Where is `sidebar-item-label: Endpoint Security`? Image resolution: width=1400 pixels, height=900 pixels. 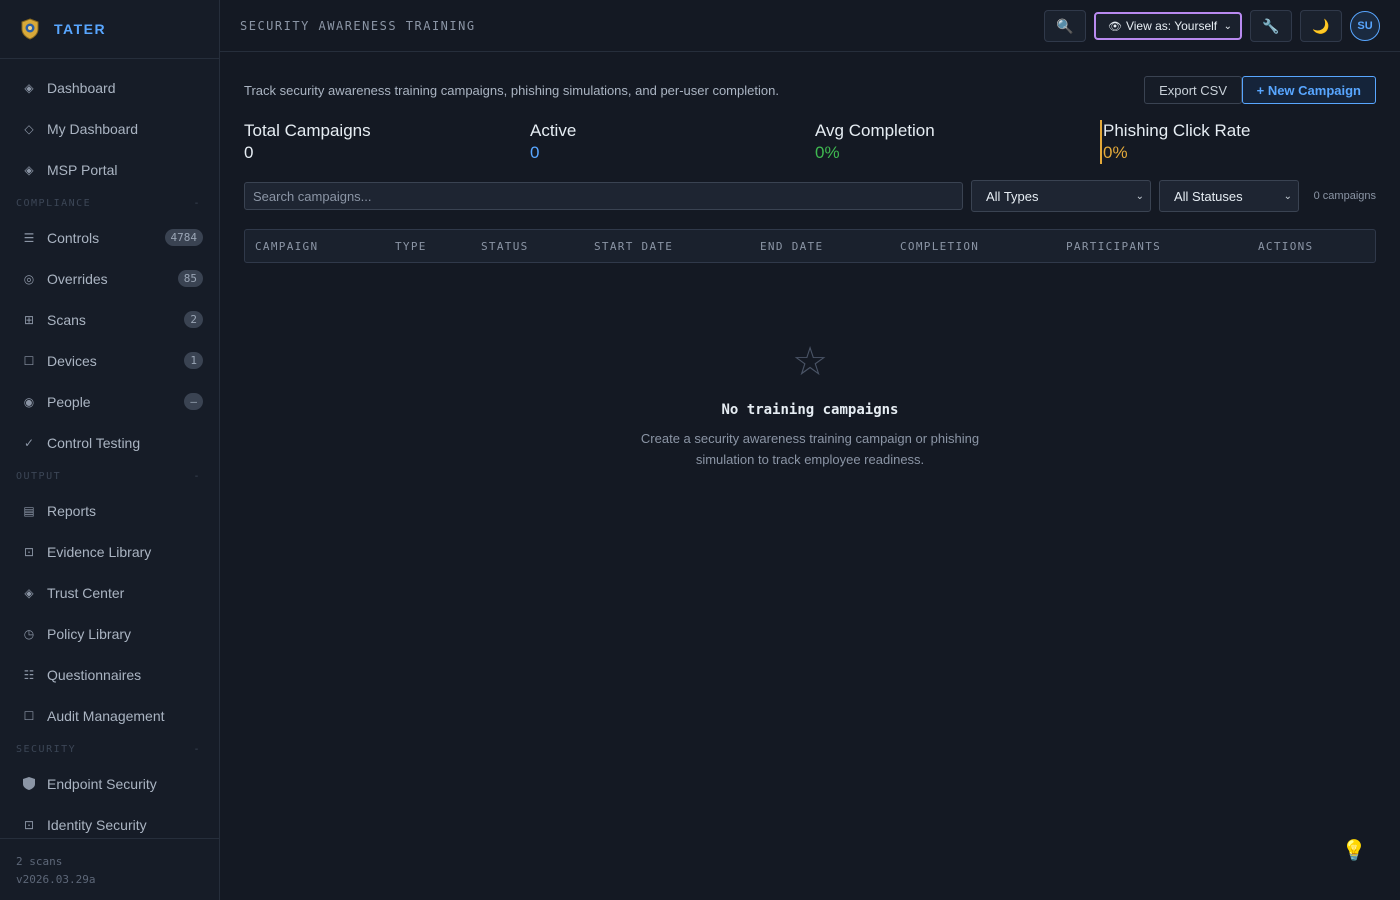 sidebar-item-label: Endpoint Security is located at coordinates (102, 783).